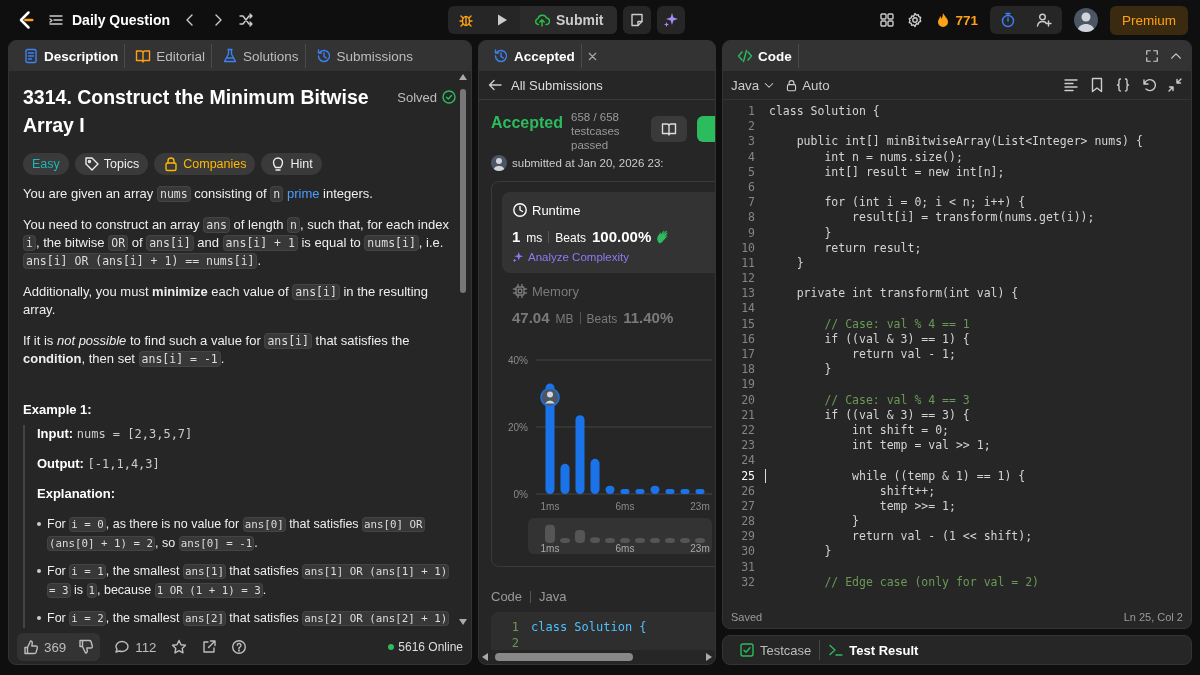  I want to click on metric-card: Runtime 1 ms Beats 100.00% Analyze Complexity, so click(608, 232).